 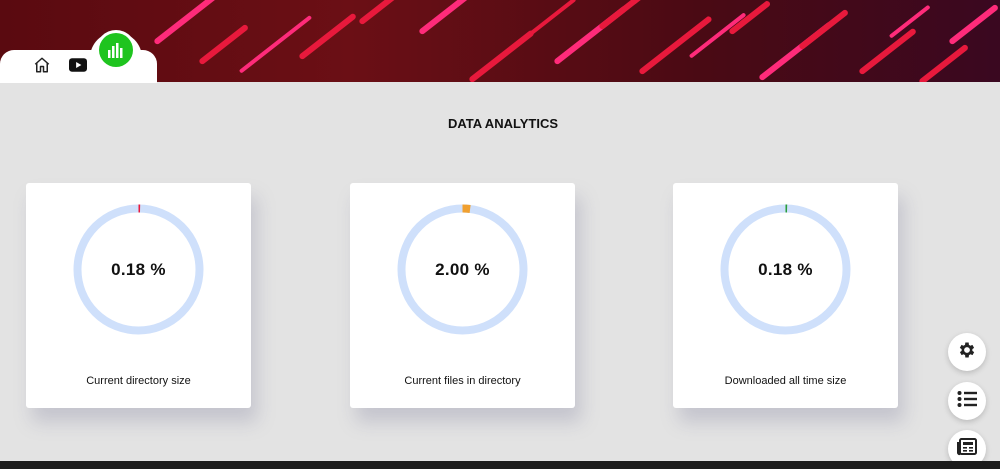 What do you see at coordinates (78, 65) in the screenshot?
I see `play-icon` at bounding box center [78, 65].